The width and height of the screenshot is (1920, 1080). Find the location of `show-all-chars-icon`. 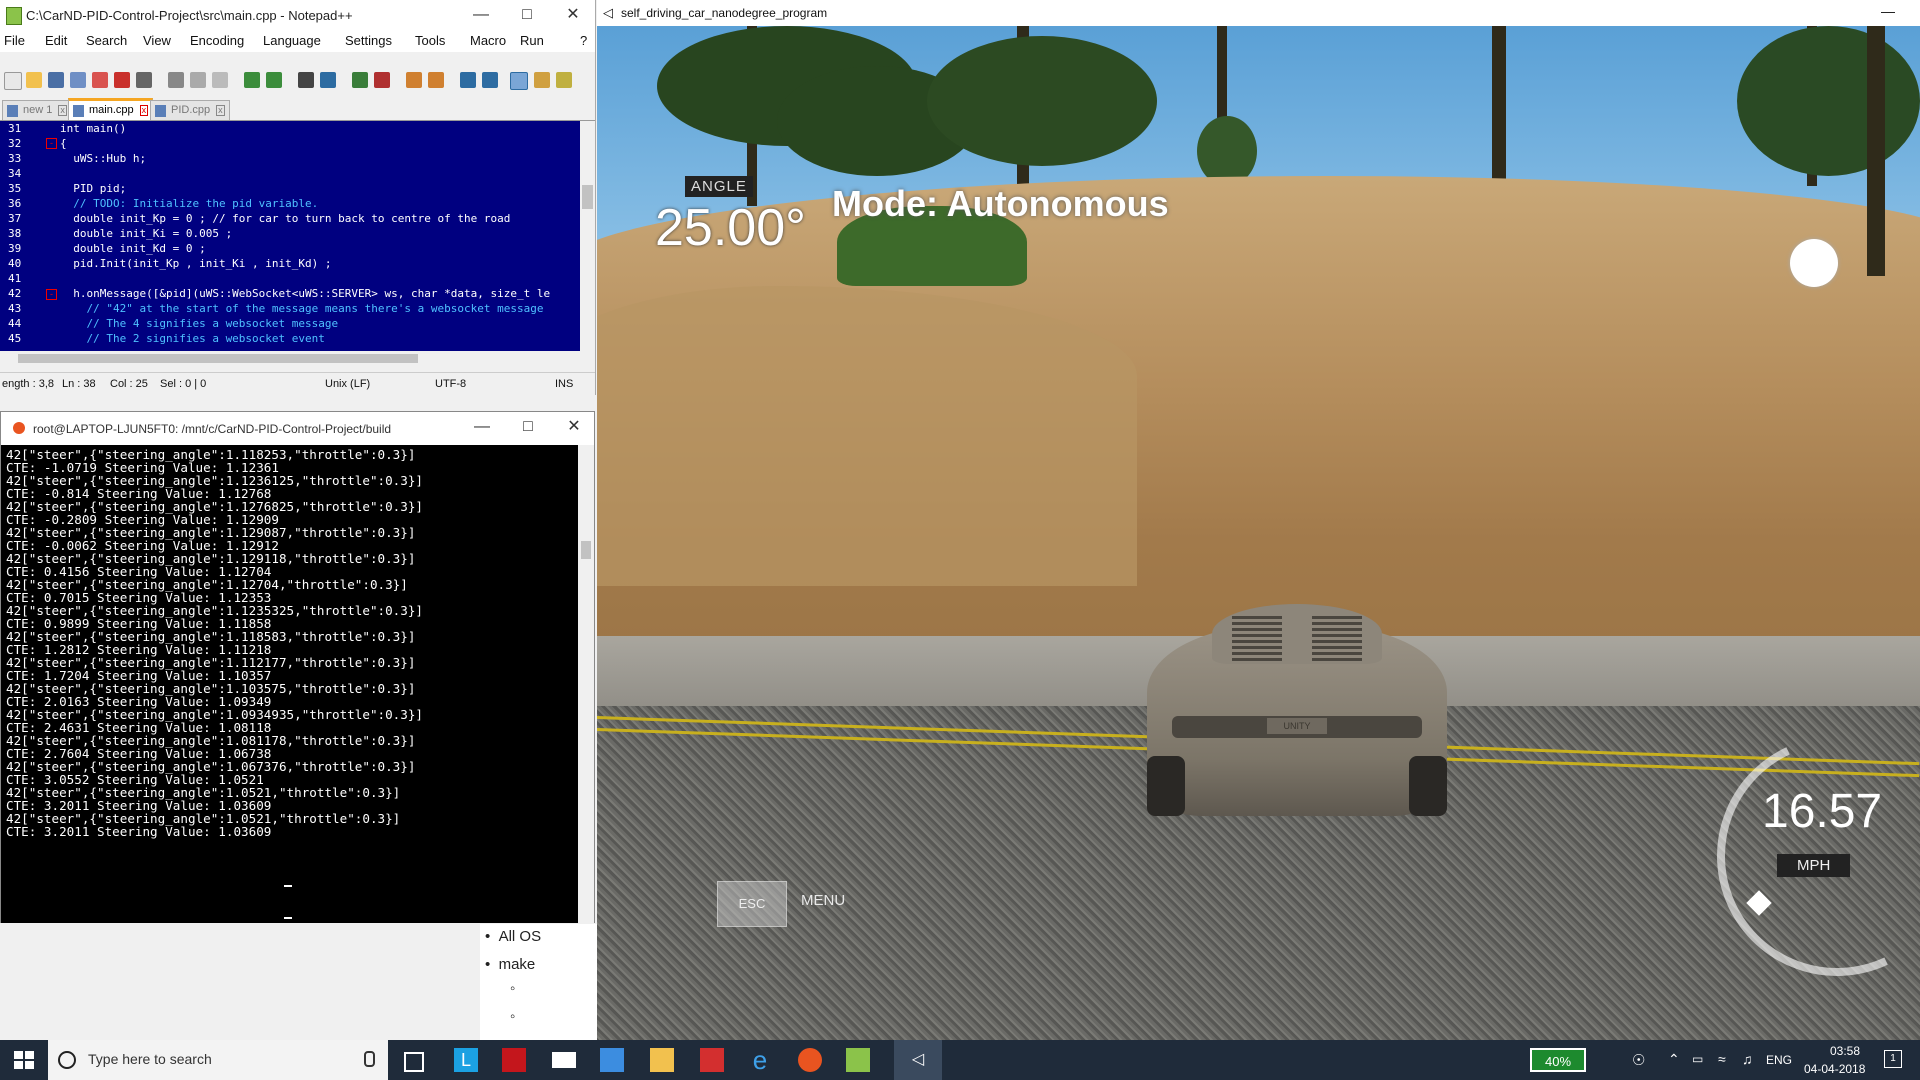

show-all-chars-icon is located at coordinates (490, 80).